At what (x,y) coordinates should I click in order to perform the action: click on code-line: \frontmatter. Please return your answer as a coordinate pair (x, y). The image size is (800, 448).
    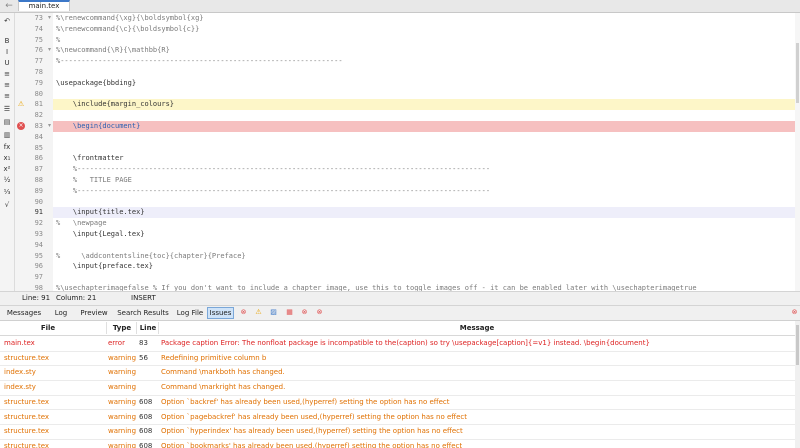
    Looking at the image, I should click on (426, 158).